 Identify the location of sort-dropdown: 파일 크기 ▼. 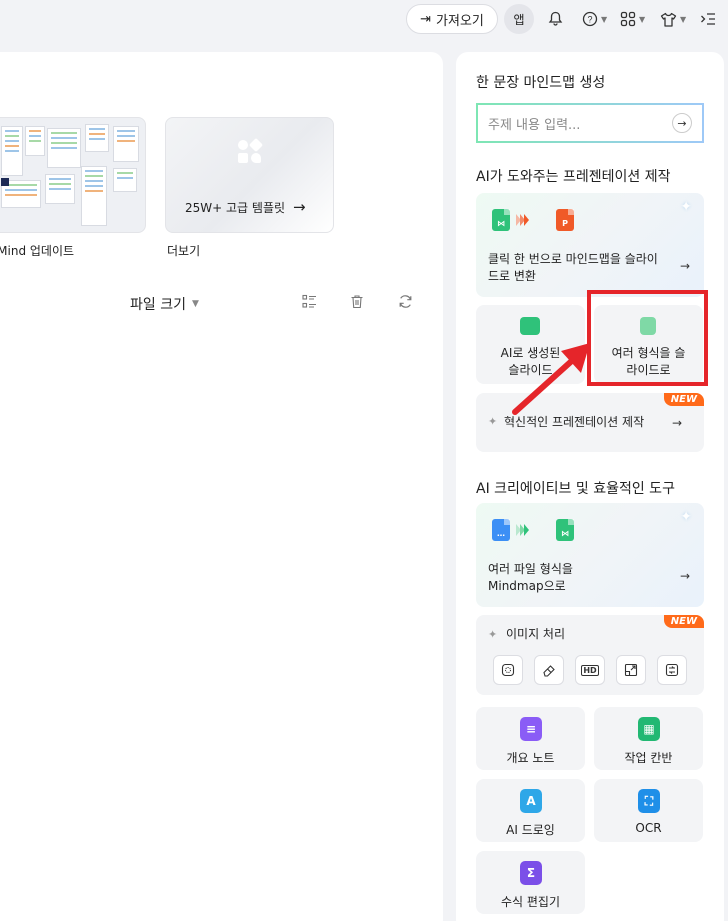
(164, 304).